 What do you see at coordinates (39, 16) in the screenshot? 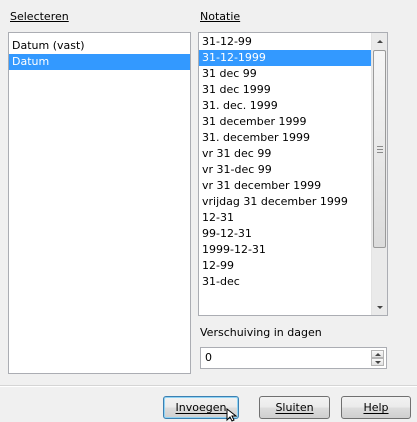
I see `select-label: Selecteren` at bounding box center [39, 16].